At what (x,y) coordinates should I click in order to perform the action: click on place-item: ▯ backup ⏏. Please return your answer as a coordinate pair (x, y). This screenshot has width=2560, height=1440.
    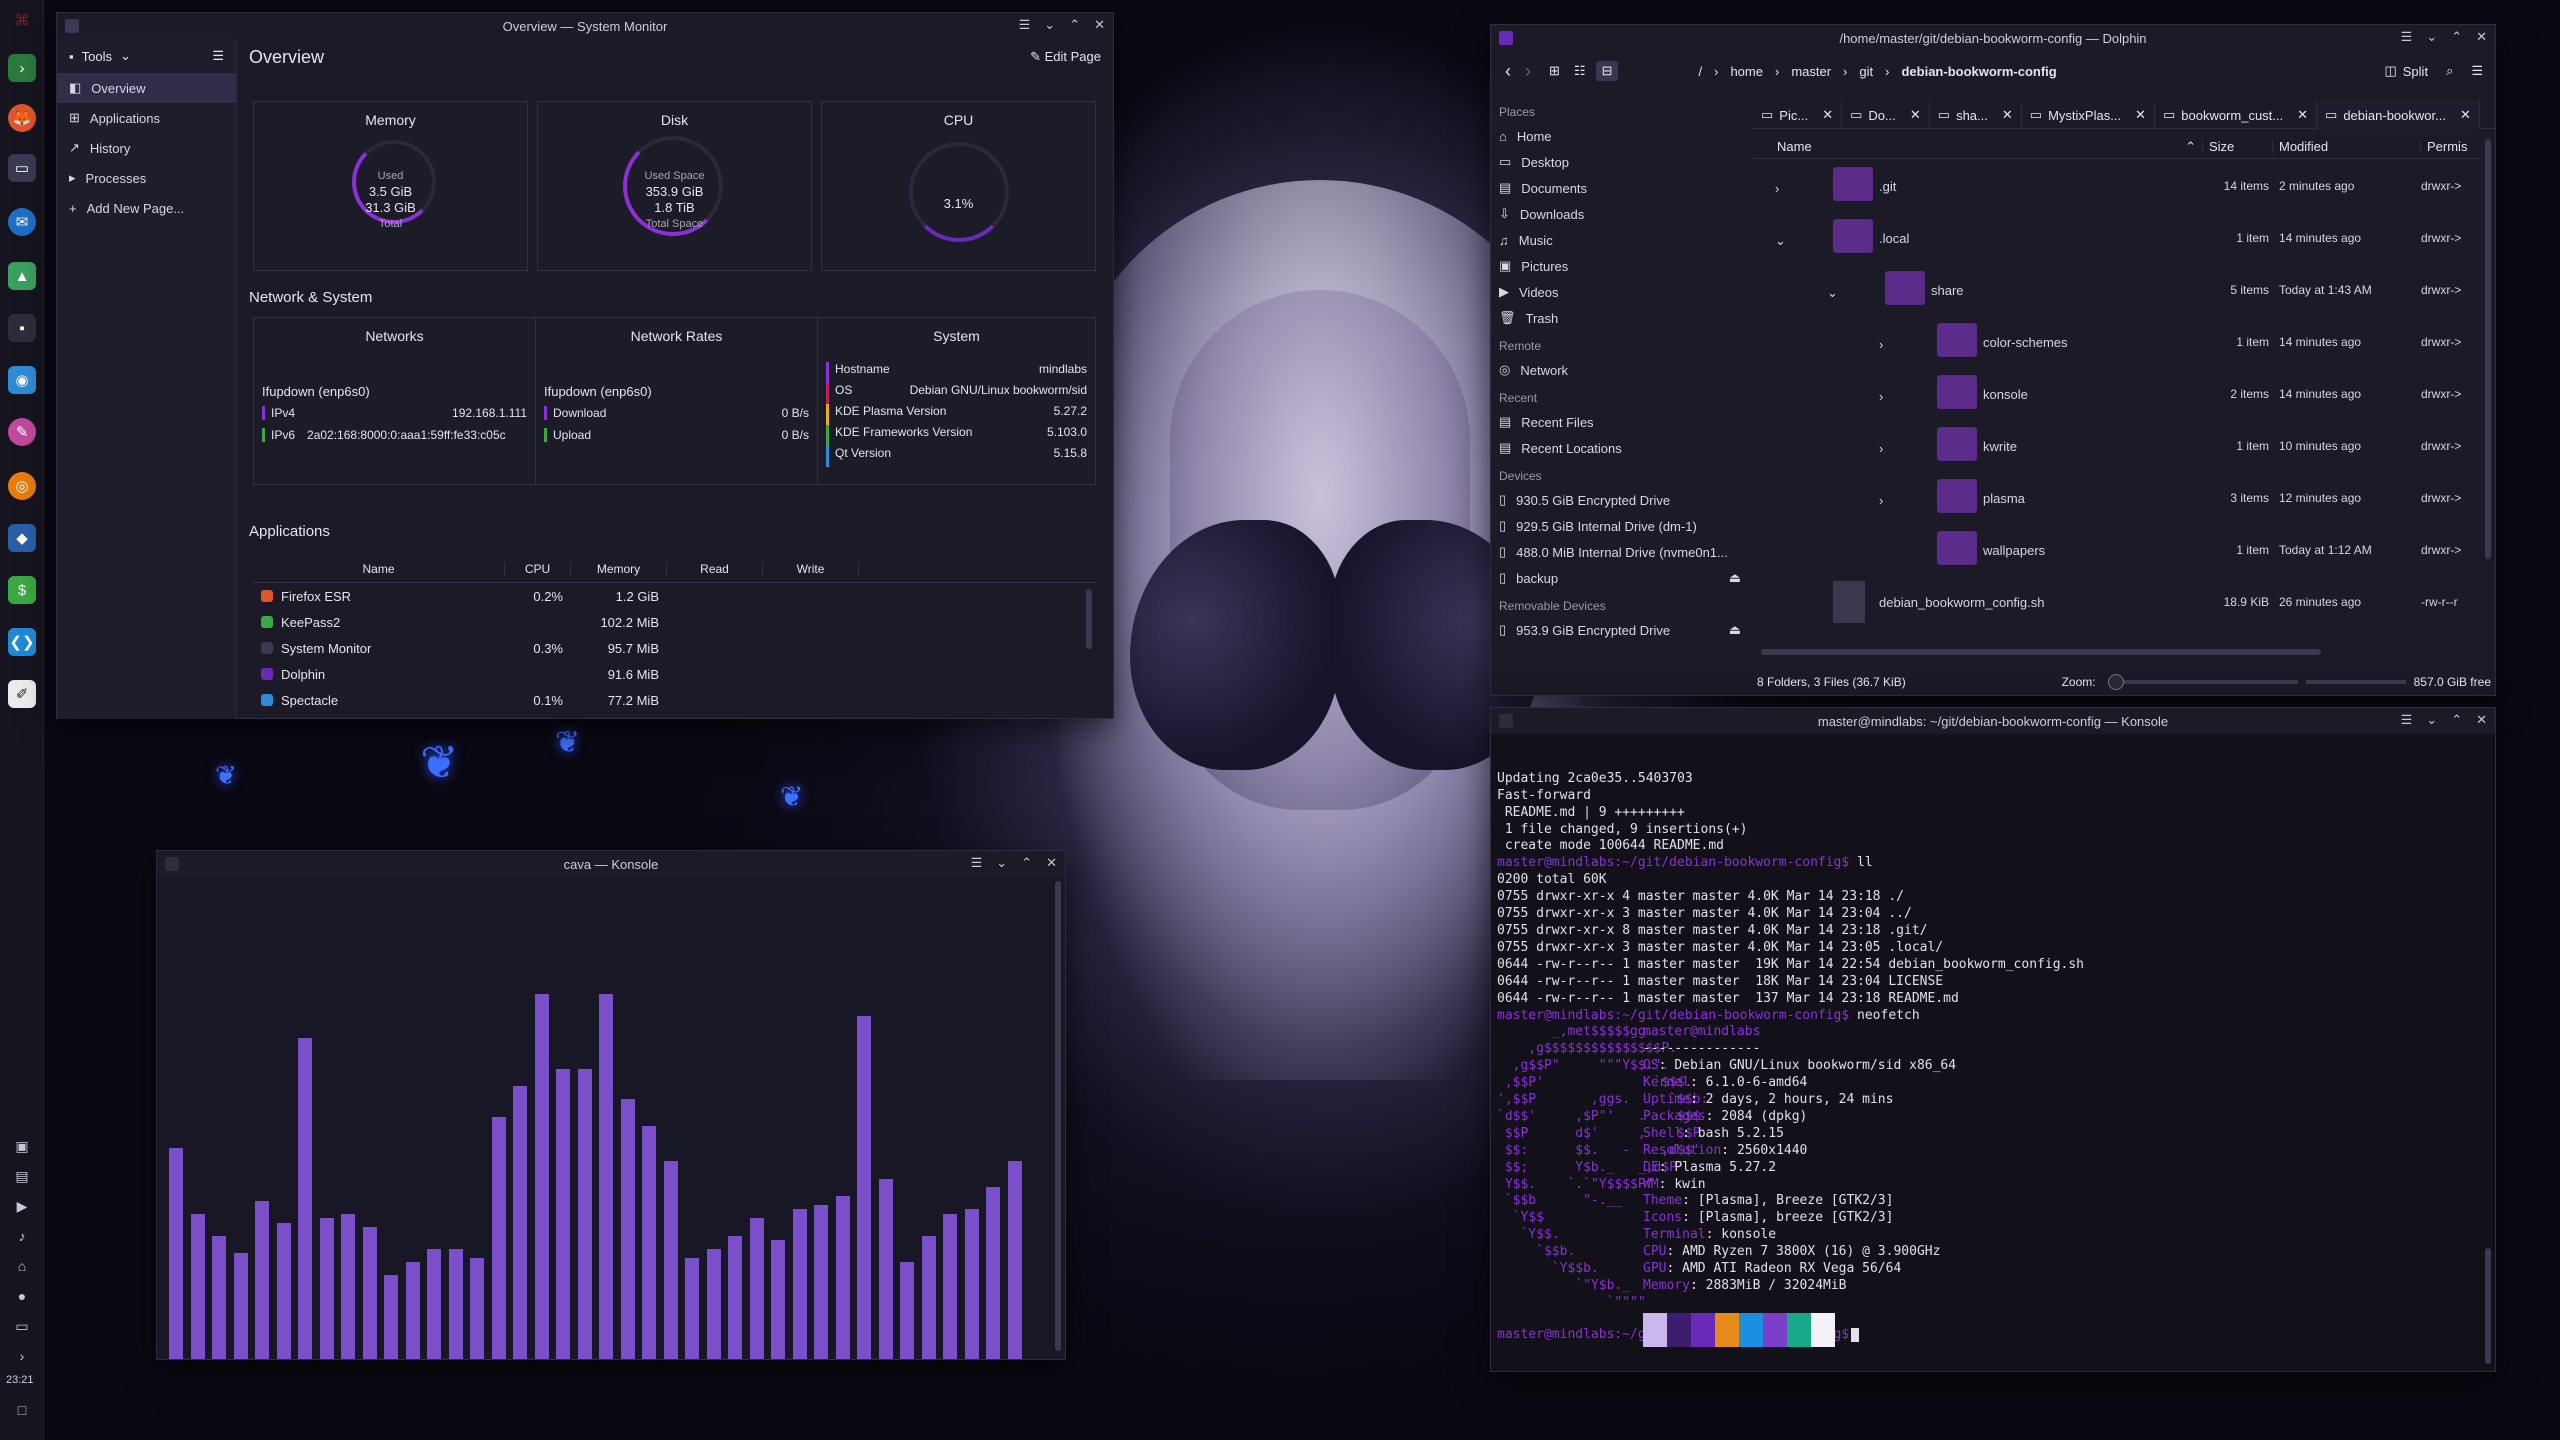
    Looking at the image, I should click on (1620, 578).